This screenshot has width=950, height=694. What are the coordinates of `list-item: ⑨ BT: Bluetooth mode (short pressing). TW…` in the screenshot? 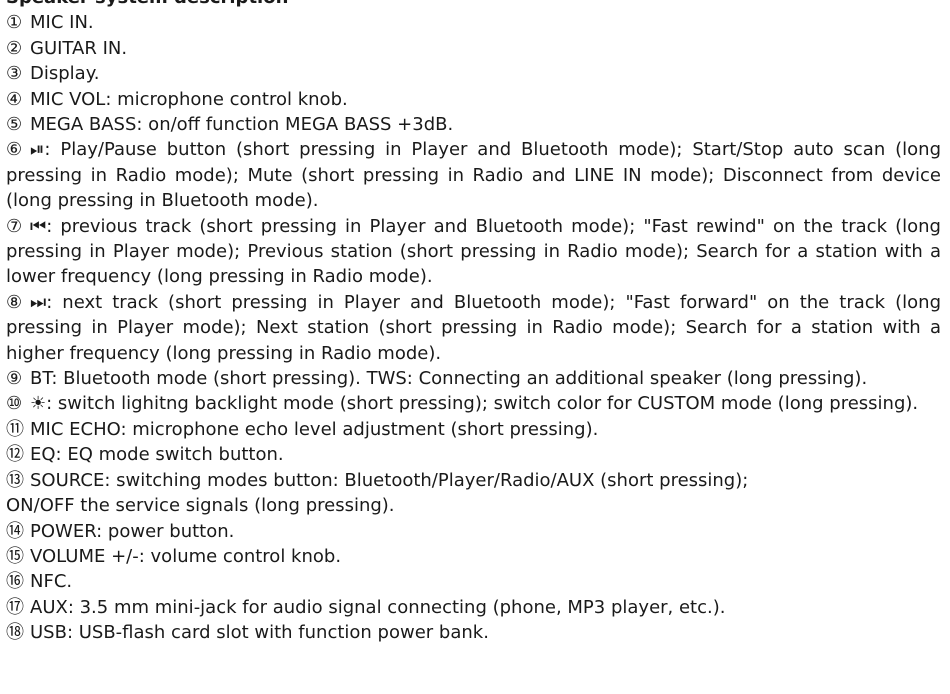 It's located at (473, 378).